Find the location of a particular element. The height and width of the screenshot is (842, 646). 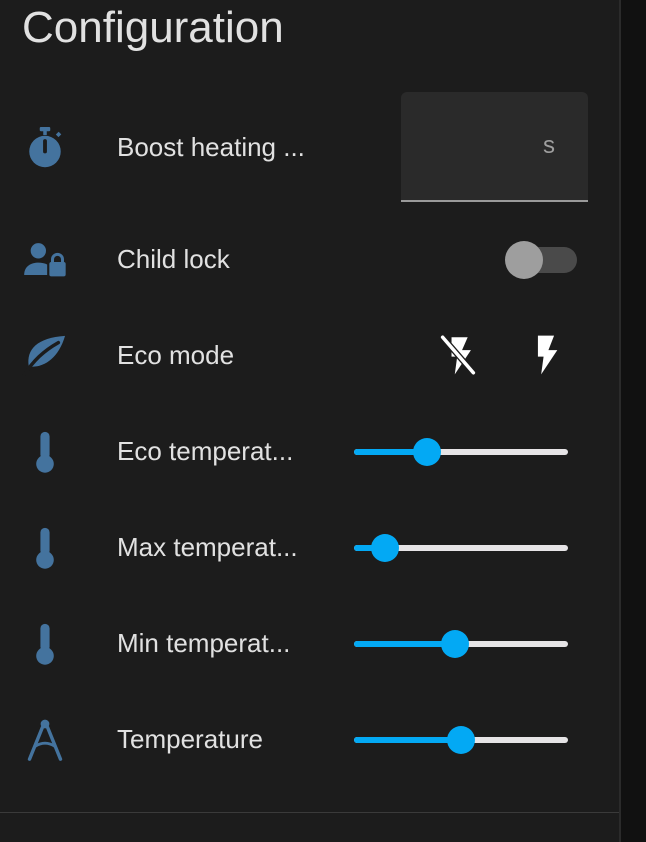

eco-mode-off-button is located at coordinates (458, 355).